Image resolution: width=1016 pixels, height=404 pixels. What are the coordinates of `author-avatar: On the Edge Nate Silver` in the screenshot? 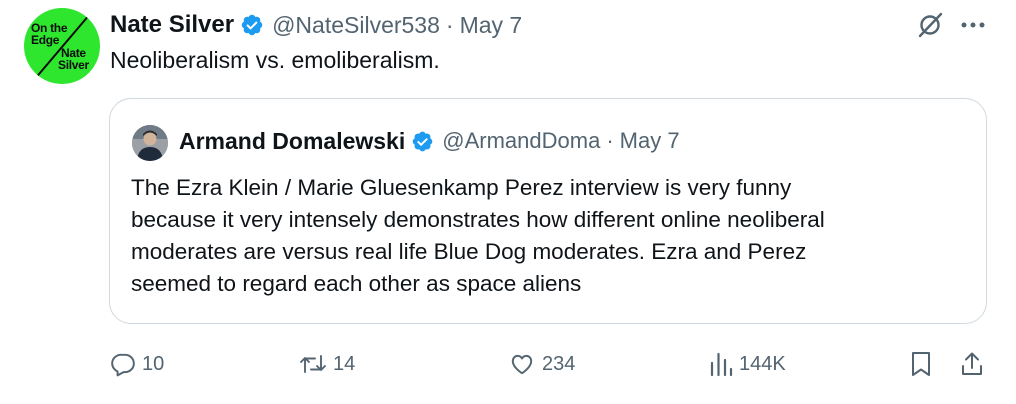 It's located at (62, 46).